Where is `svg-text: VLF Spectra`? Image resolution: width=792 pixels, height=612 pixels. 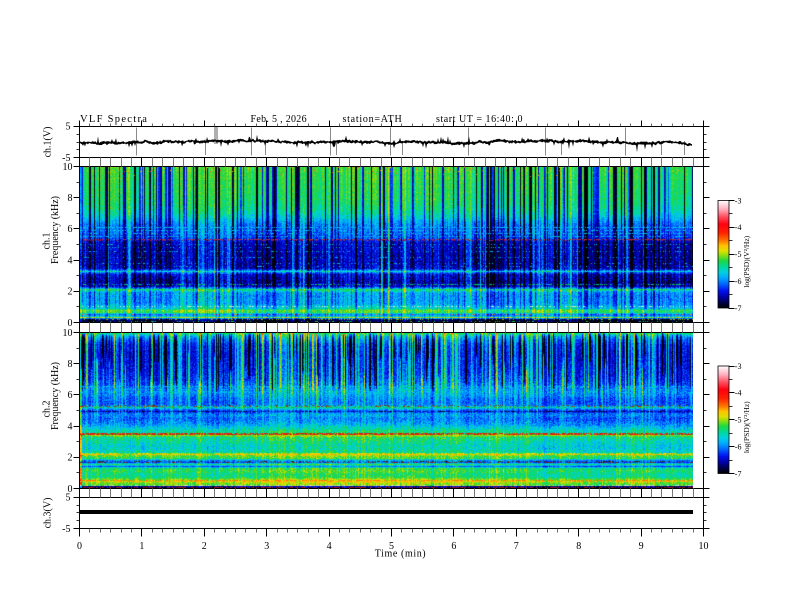 svg-text: VLF Spectra is located at coordinates (114, 119).